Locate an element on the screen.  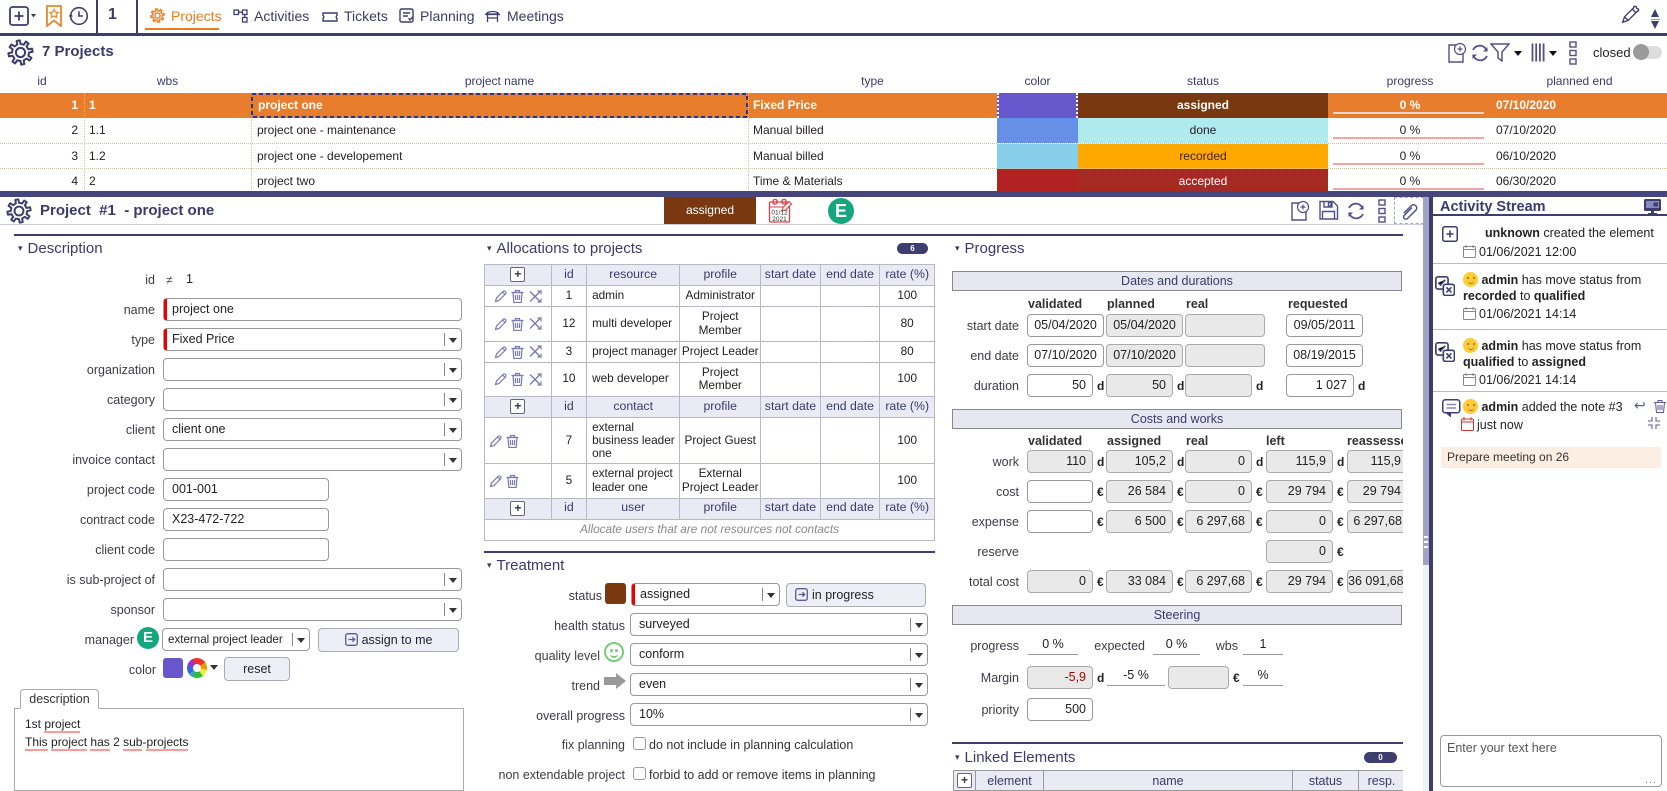
svg-text: 2021 is located at coordinates (779, 219).